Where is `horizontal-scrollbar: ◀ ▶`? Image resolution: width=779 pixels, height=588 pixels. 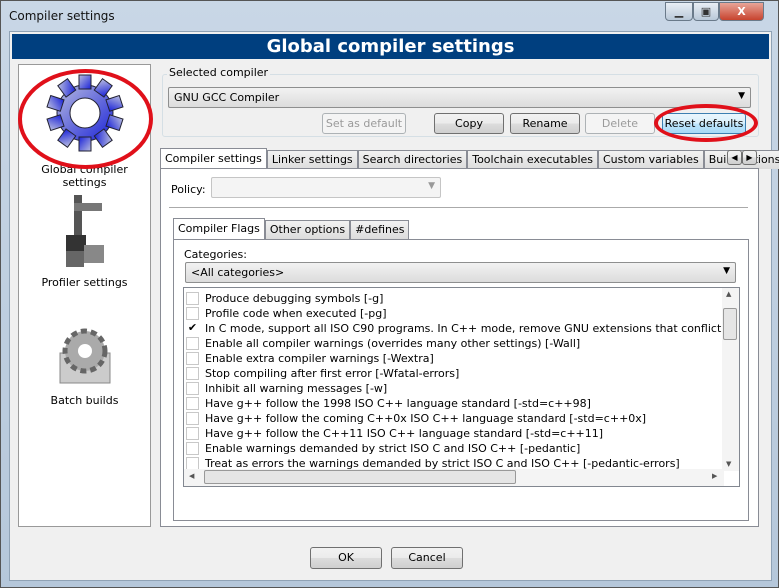 horizontal-scrollbar: ◀ ▶ is located at coordinates (454, 477).